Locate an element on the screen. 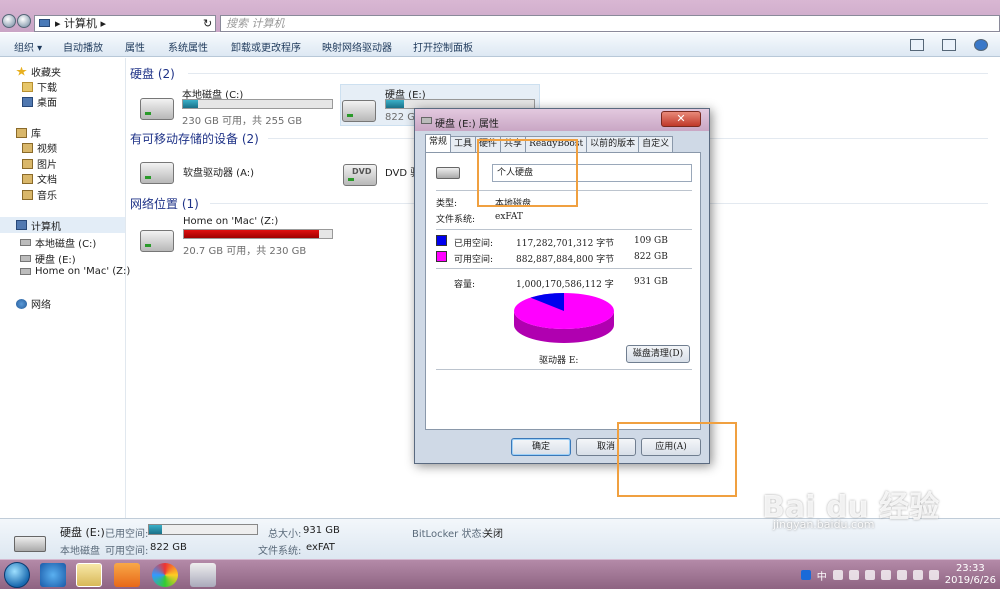 The width and height of the screenshot is (1000, 589). computer-icon is located at coordinates (44, 23).